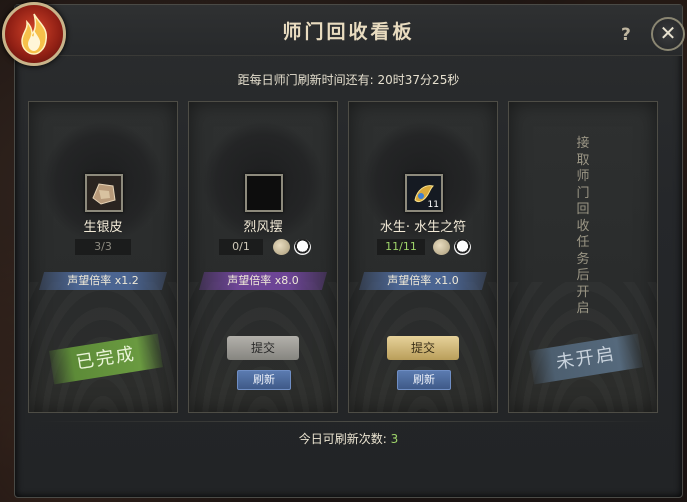 The image size is (687, 502). I want to click on reputation-multiplier-badge: 声望倍率 x1.2, so click(103, 281).